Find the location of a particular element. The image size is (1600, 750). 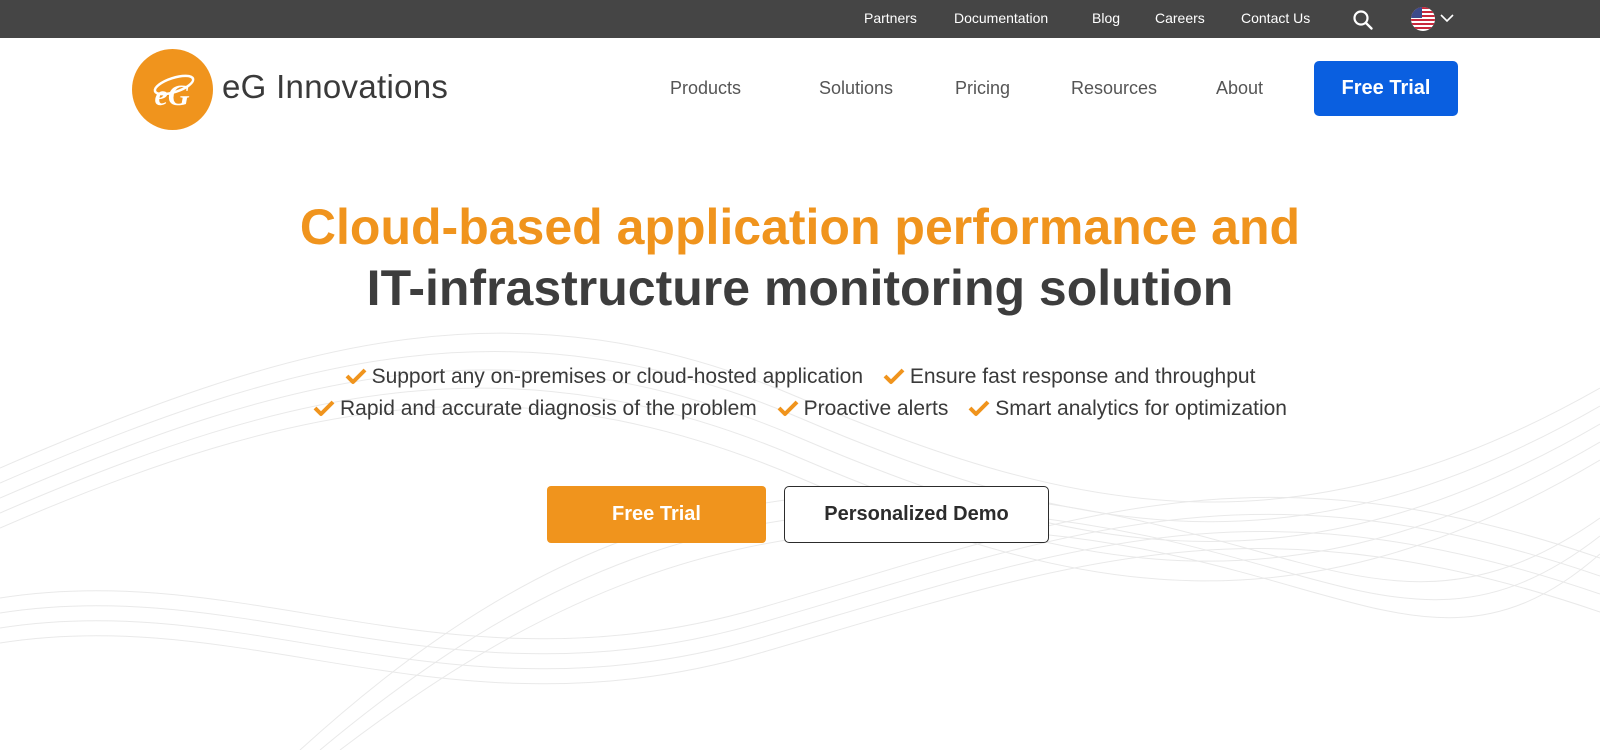

feature-item: Ensure fast response and throughput is located at coordinates (1069, 377).